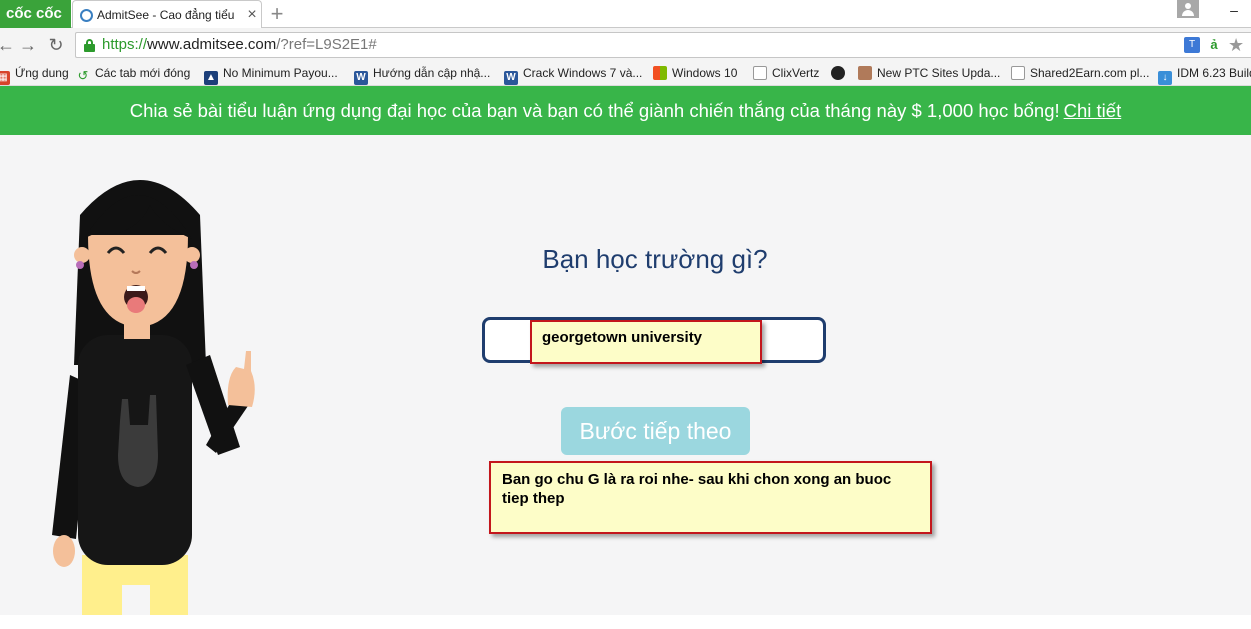  I want to click on bookmark-apps: ▦ Ứng dung, so click(34, 73).